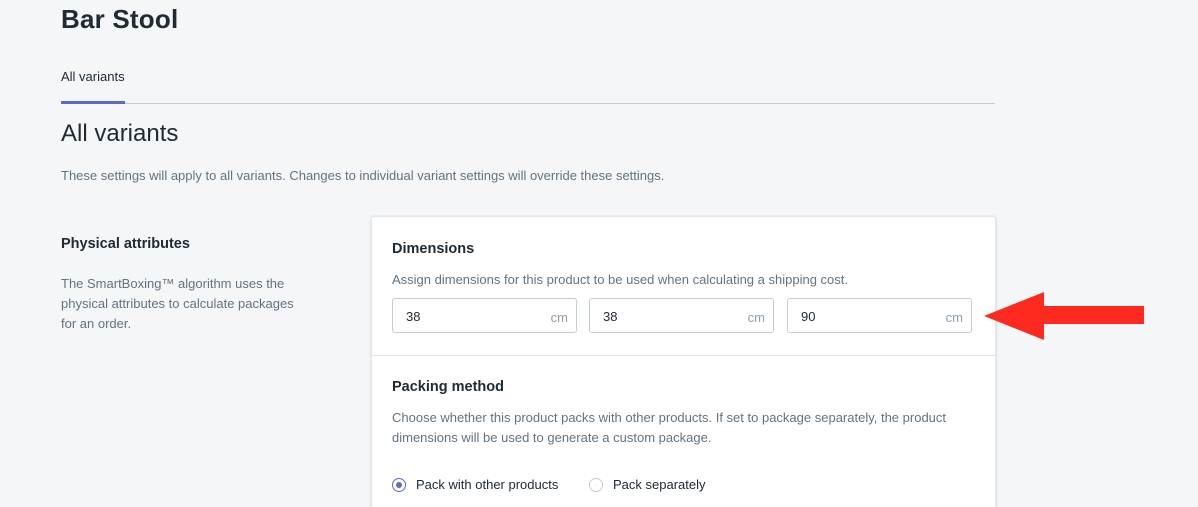 This screenshot has width=1198, height=507. I want to click on dimension-width-unit: cm, so click(756, 317).